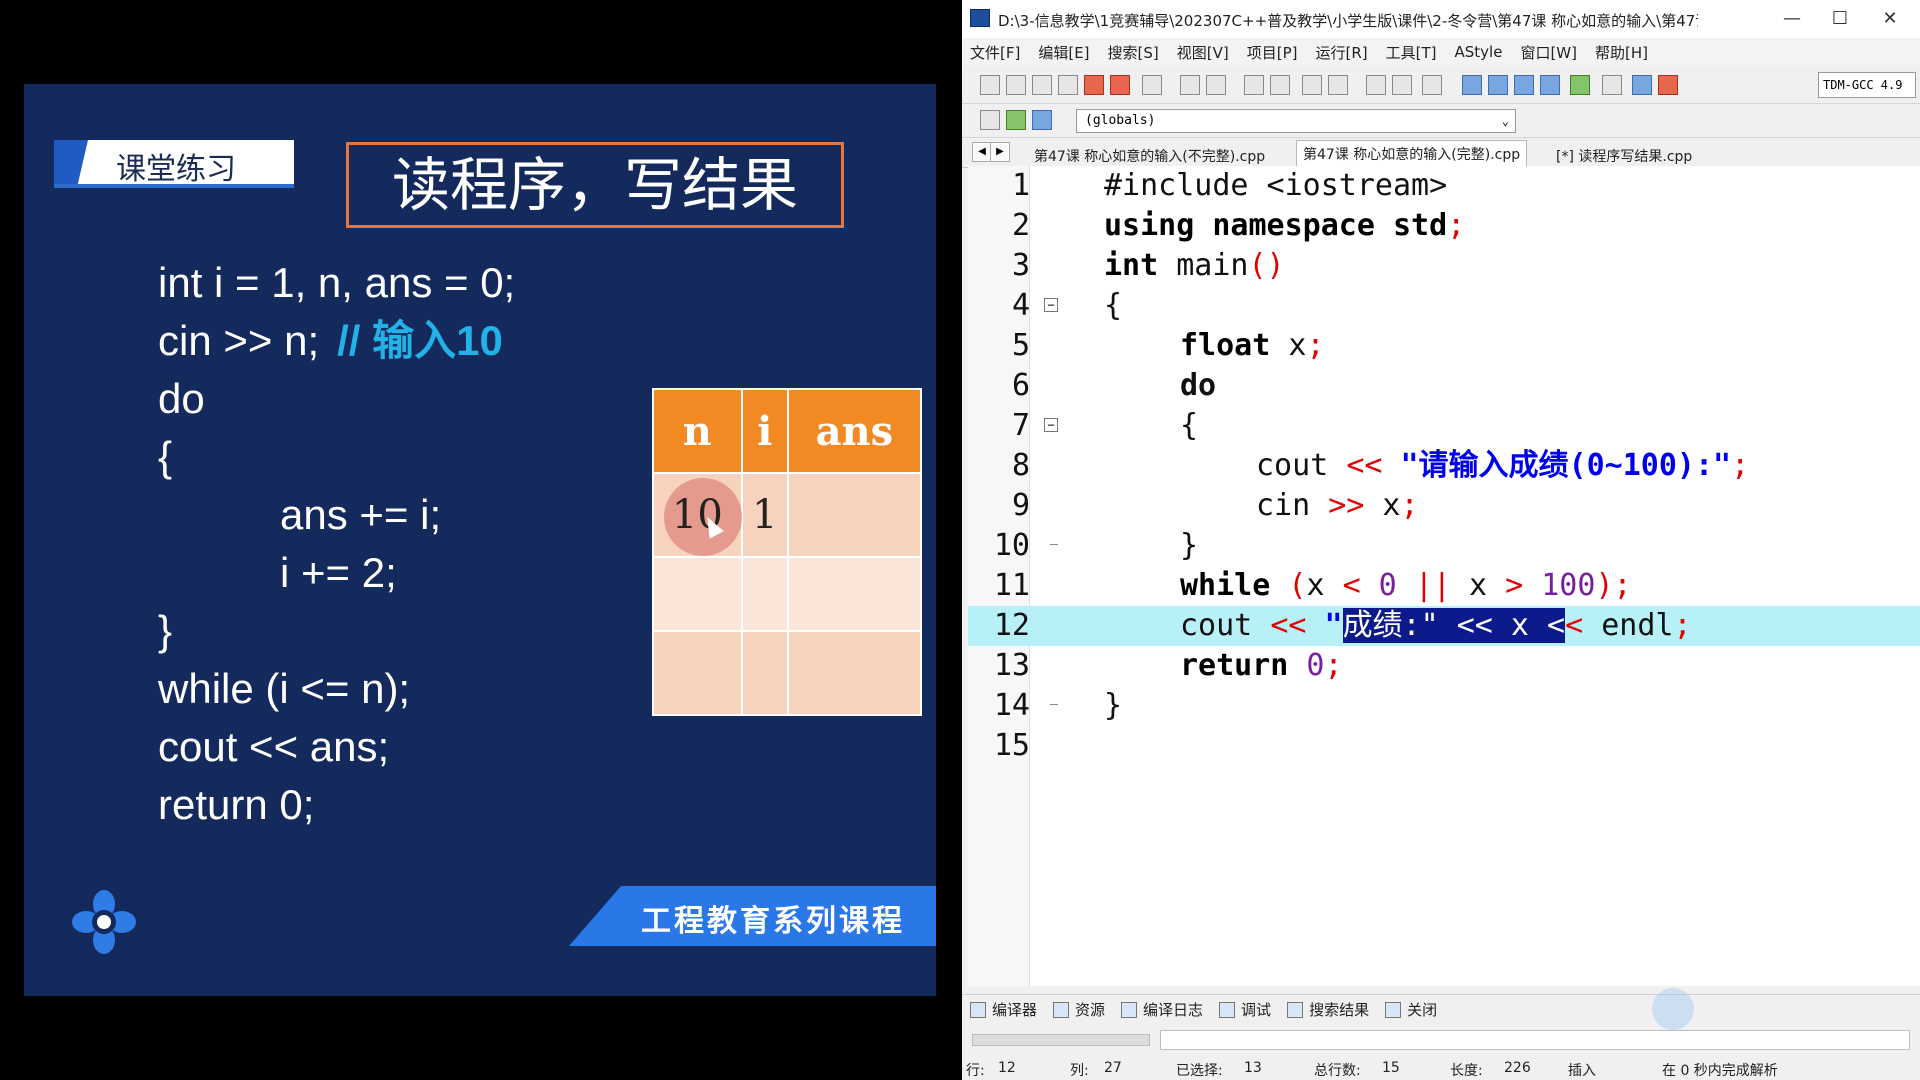  Describe the element at coordinates (1328, 1009) in the screenshot. I see `tab-search-results: 搜索结果` at that location.